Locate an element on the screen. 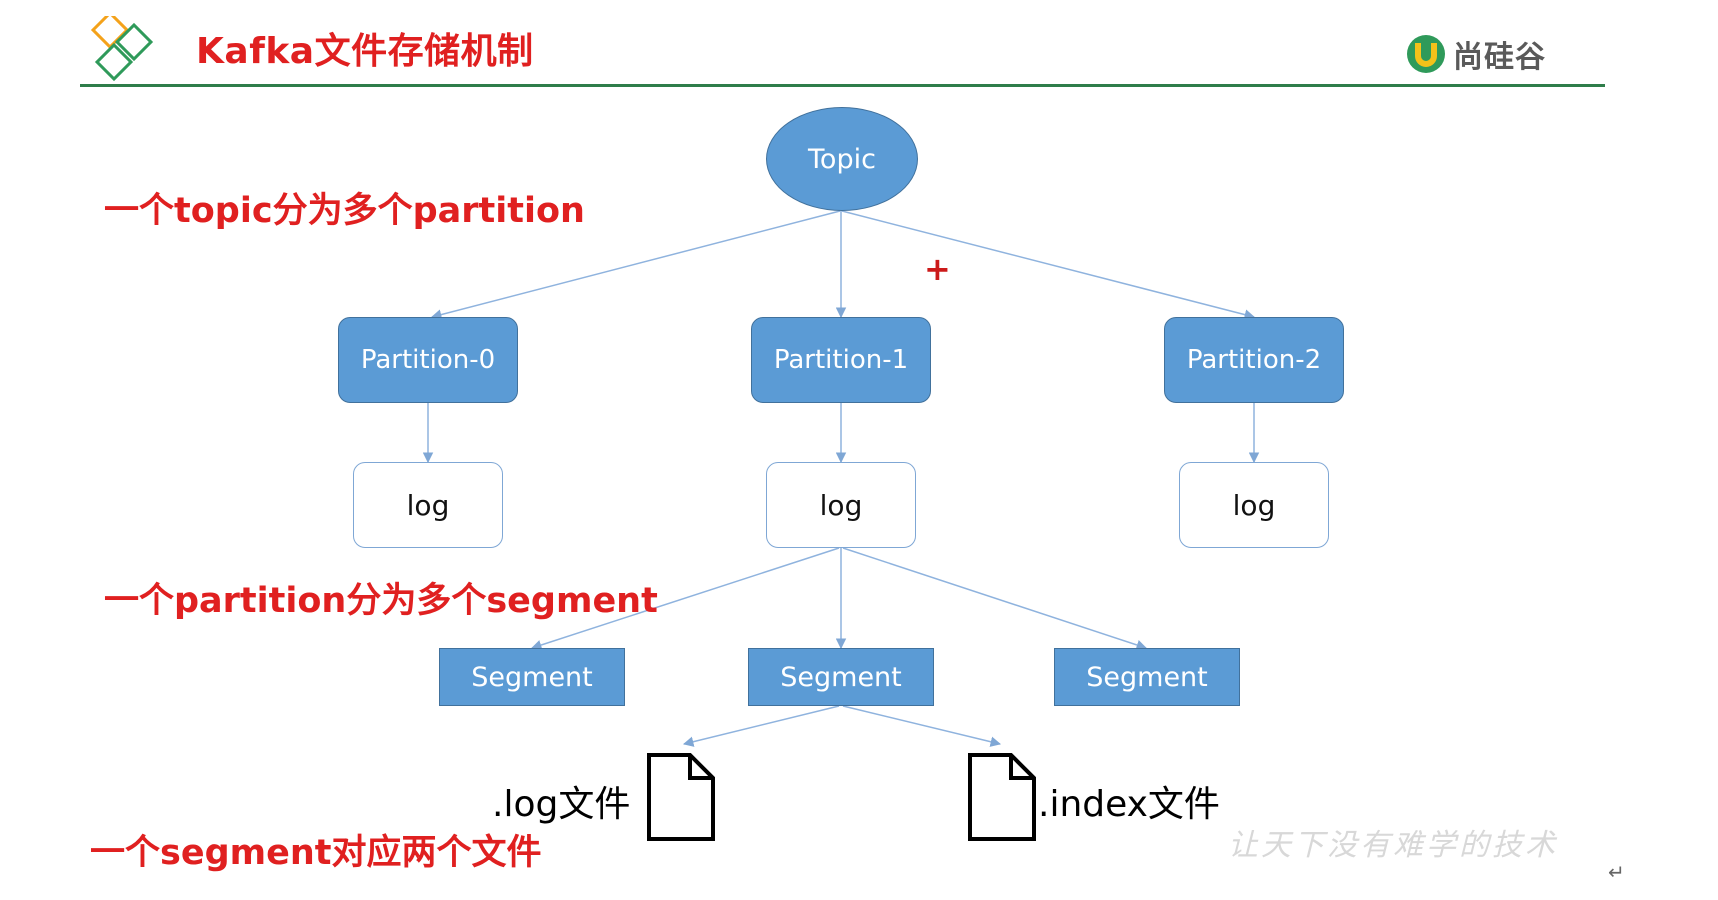  note-topic: 一个topic分为多个partition is located at coordinates (344, 211).